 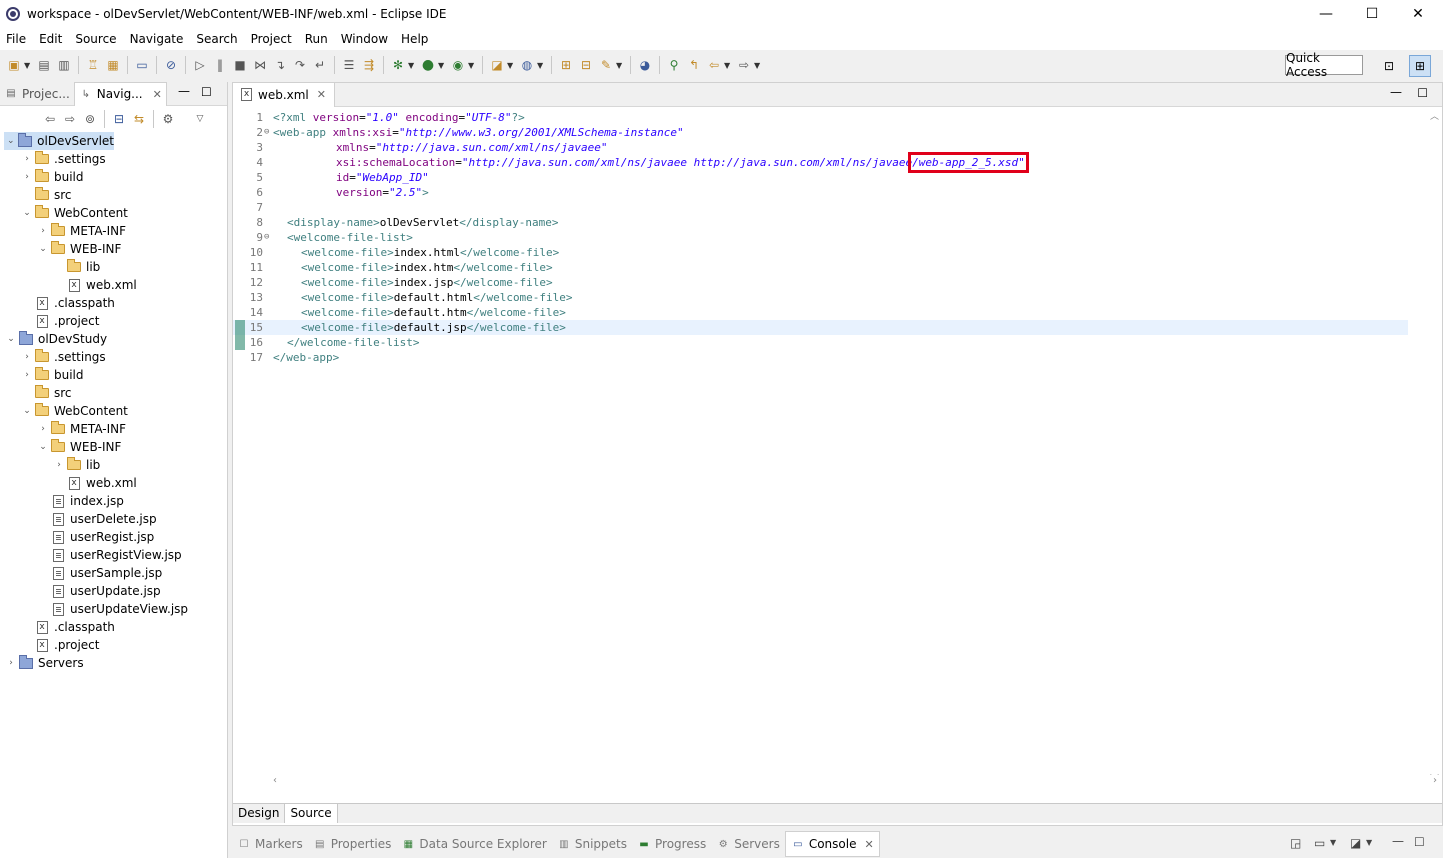 What do you see at coordinates (592, 844) in the screenshot?
I see `tab-snippets: ▥ Snippets` at bounding box center [592, 844].